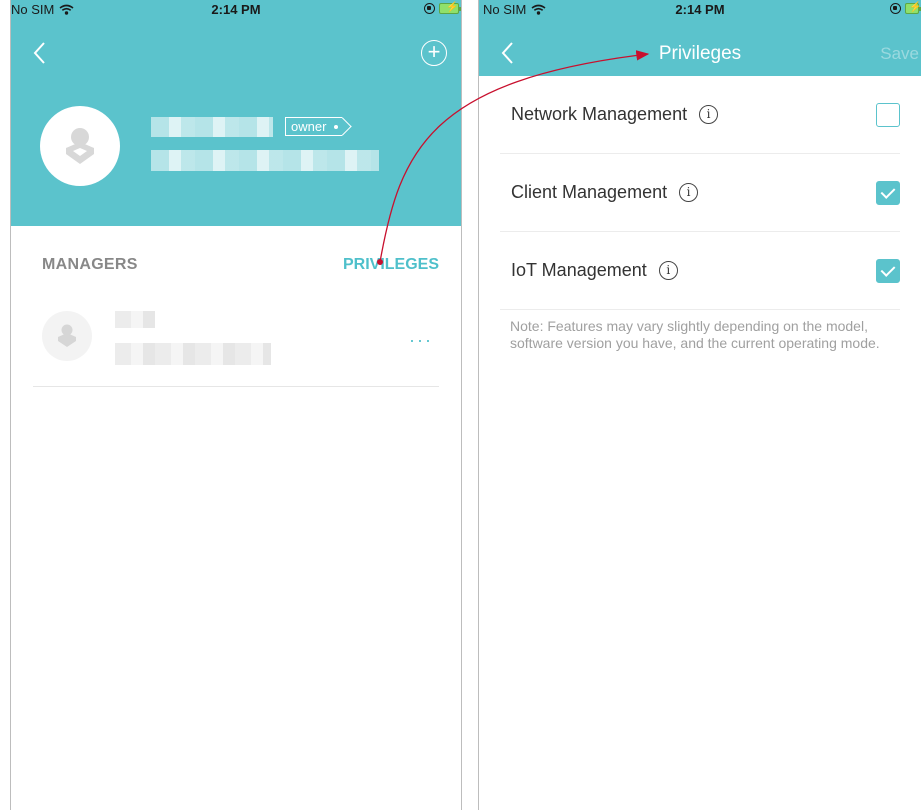  What do you see at coordinates (888, 115) in the screenshot?
I see `network-management-checkbox` at bounding box center [888, 115].